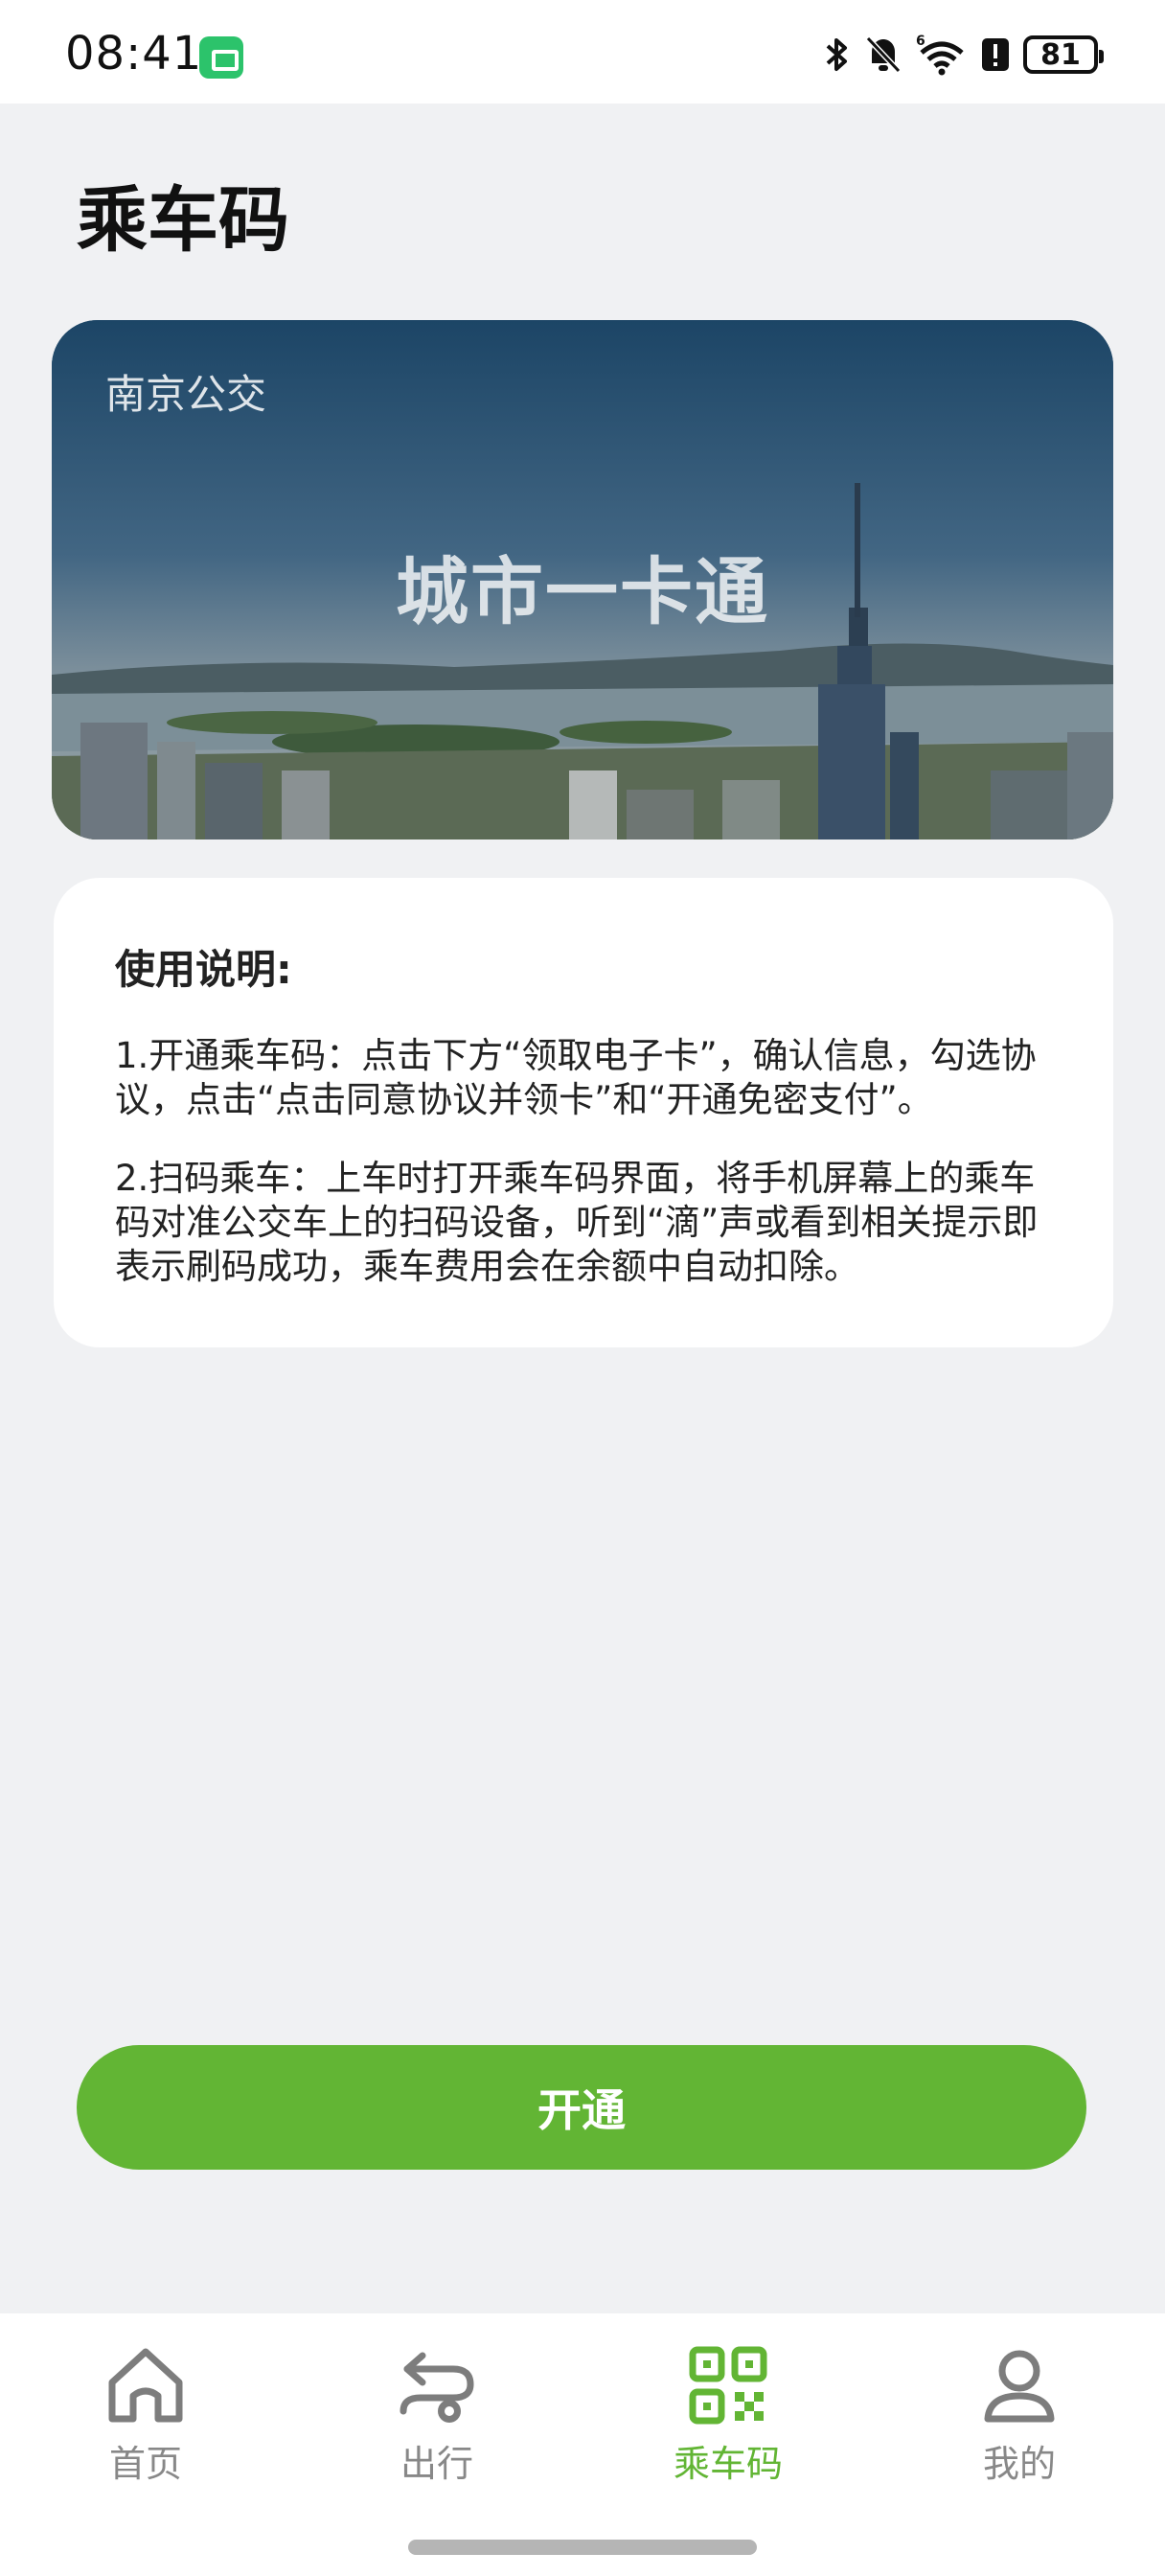  Describe the element at coordinates (186, 394) in the screenshot. I see `card-brand: 南京公交` at that location.